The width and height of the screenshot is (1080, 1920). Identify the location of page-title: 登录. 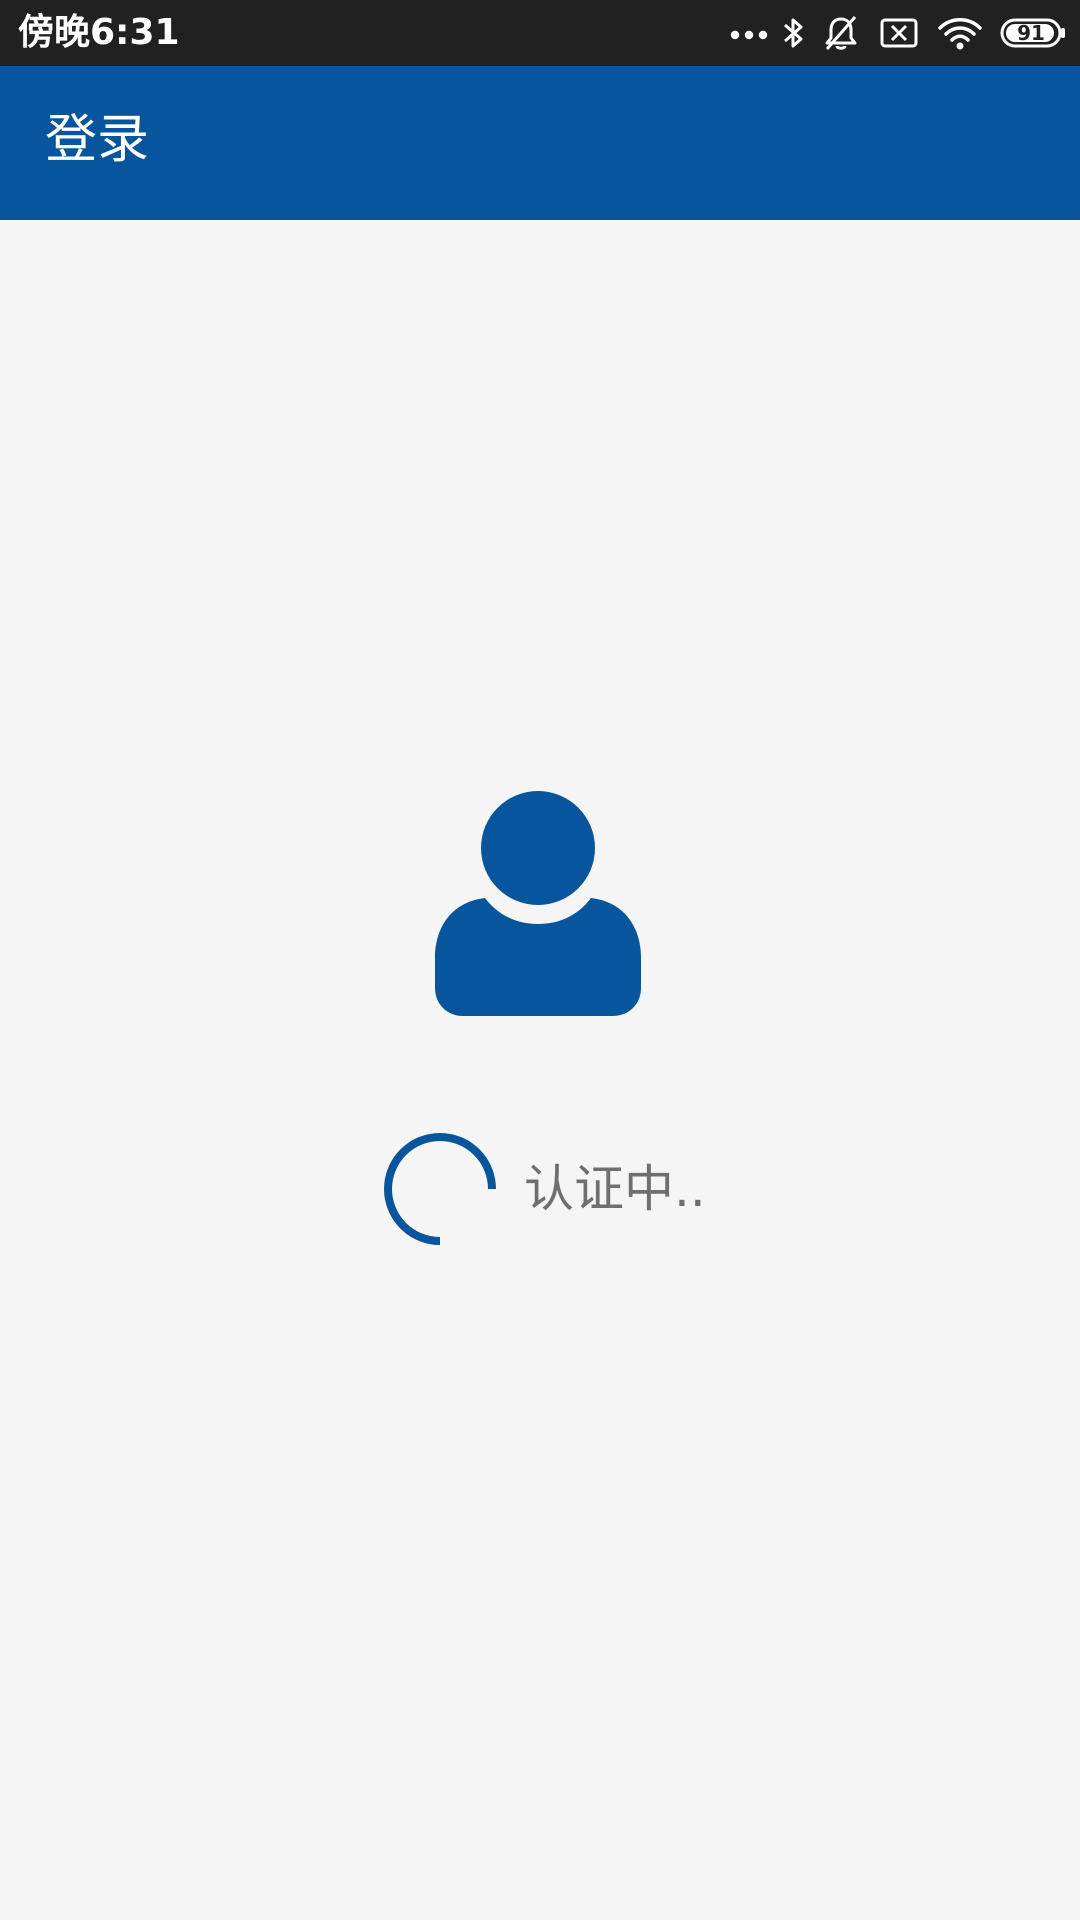
(97, 140).